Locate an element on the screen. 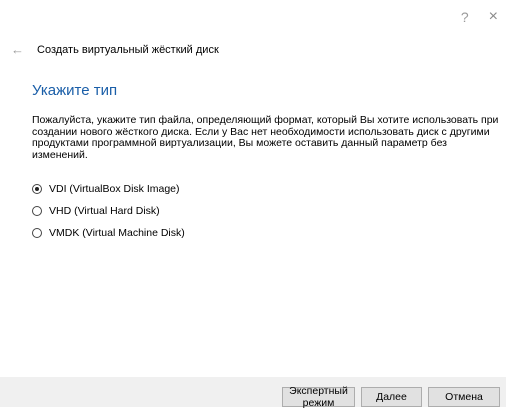 The image size is (506, 409). page-title: Укажите тип is located at coordinates (75, 90).